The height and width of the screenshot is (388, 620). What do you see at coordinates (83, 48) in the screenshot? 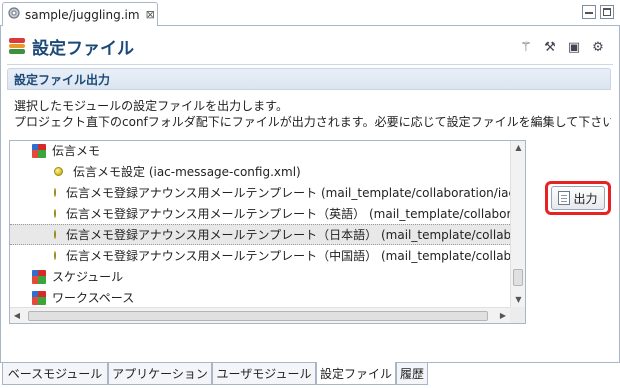
I see `page-title: 設定ファイル` at bounding box center [83, 48].